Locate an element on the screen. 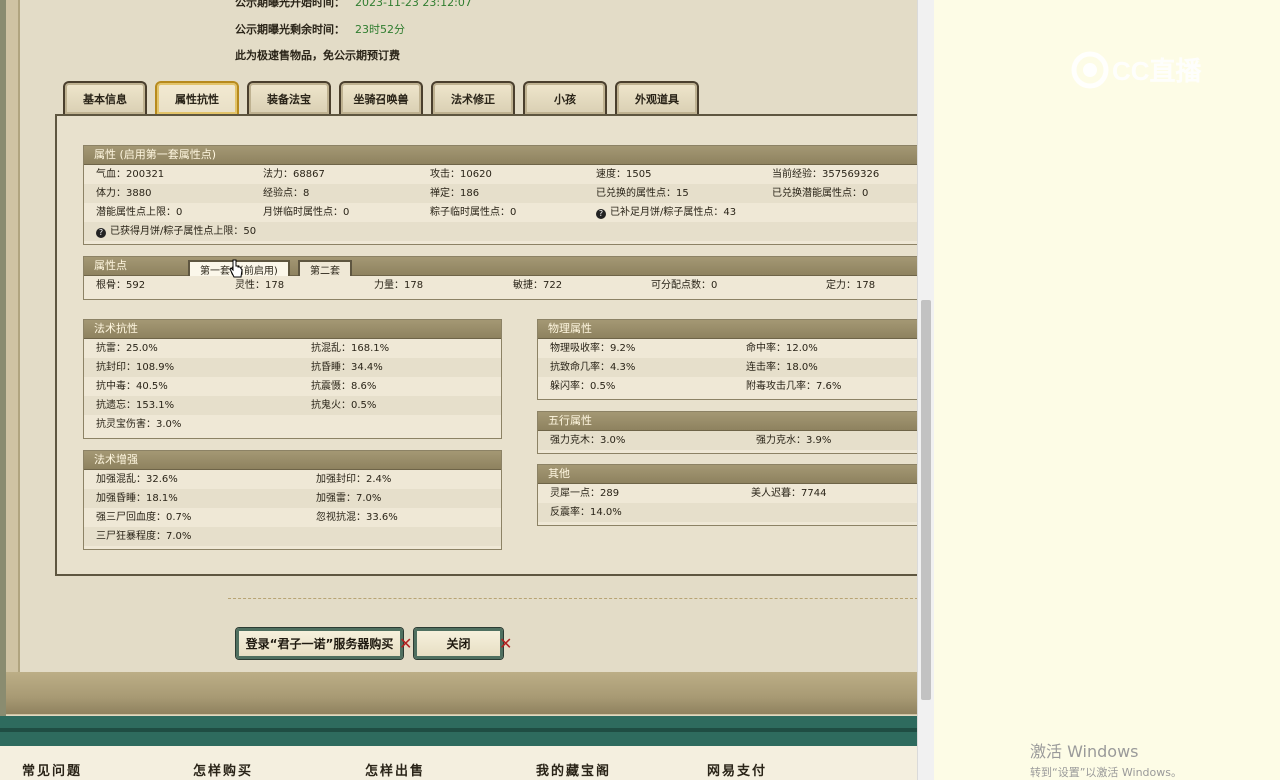  attr-cell: 气血：200321 is located at coordinates (130, 174).